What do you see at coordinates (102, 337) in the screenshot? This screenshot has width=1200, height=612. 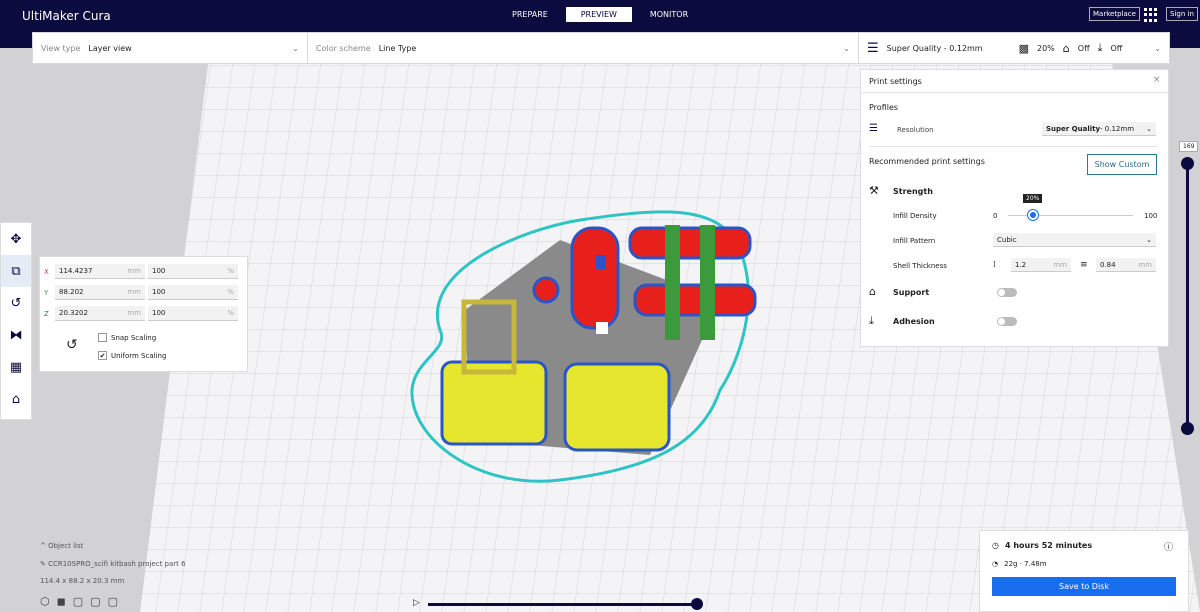 I see `checkbox` at bounding box center [102, 337].